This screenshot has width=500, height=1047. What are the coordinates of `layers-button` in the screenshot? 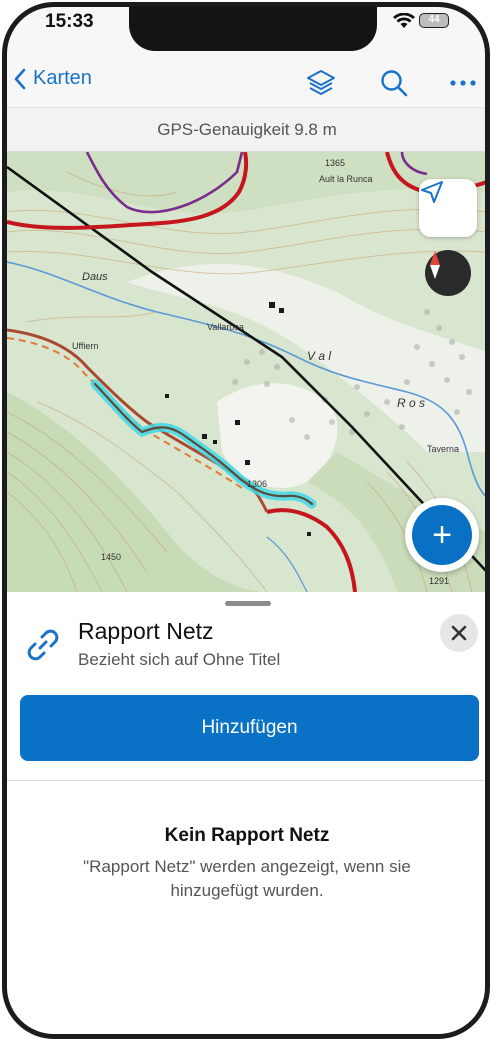 It's located at (321, 83).